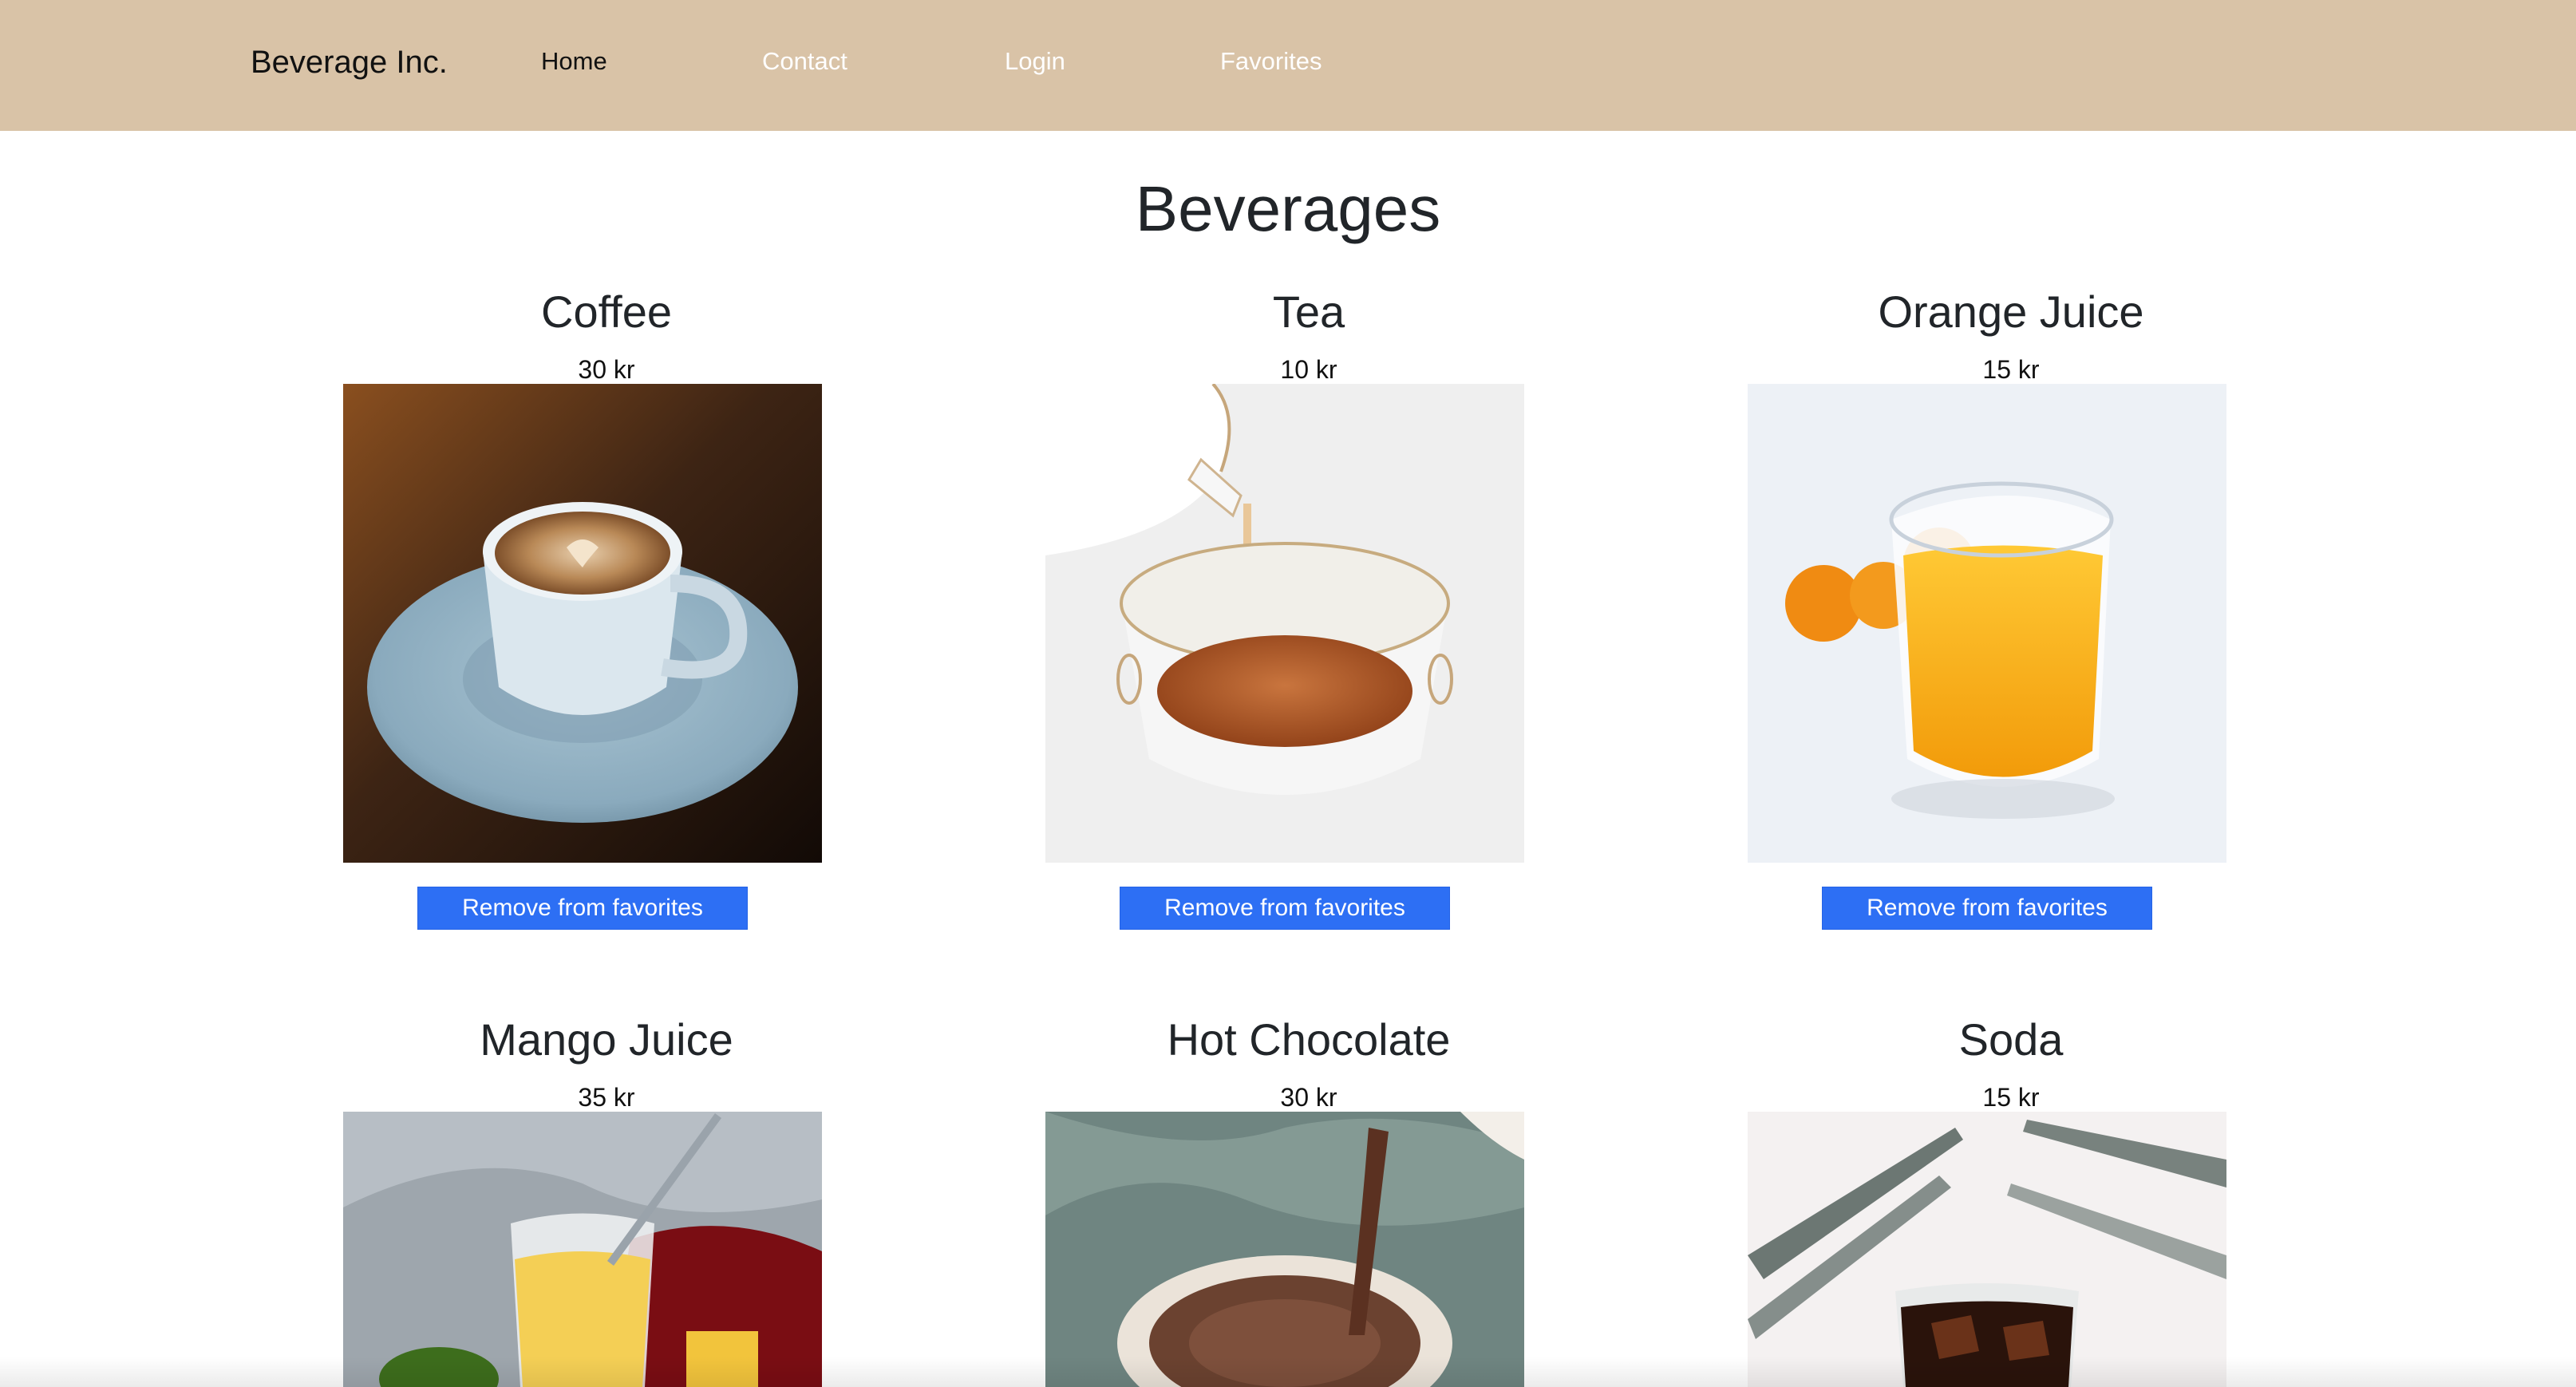 This screenshot has height=1387, width=2576. Describe the element at coordinates (349, 62) in the screenshot. I see `brand-logo-link: Beverage Inc.` at that location.